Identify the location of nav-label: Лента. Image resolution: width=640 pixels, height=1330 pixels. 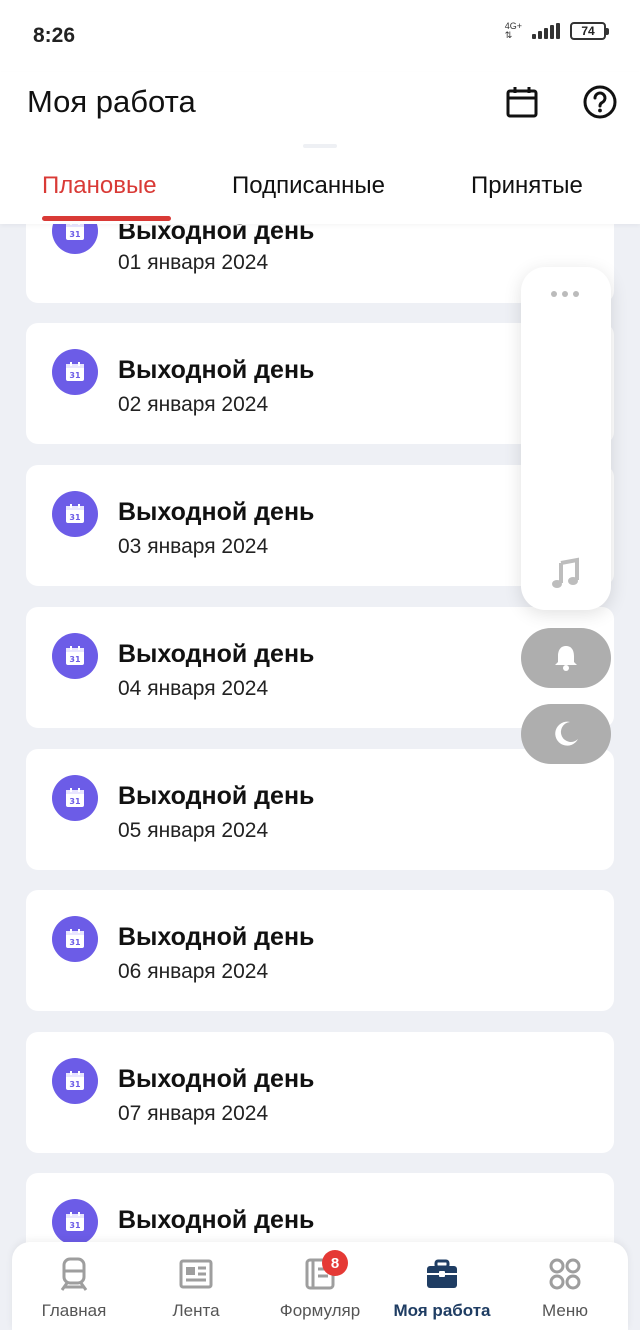
(196, 1310).